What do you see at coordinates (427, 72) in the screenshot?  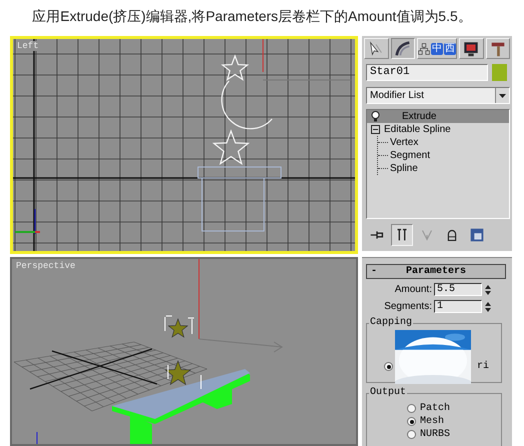 I see `object-name-field: Star01` at bounding box center [427, 72].